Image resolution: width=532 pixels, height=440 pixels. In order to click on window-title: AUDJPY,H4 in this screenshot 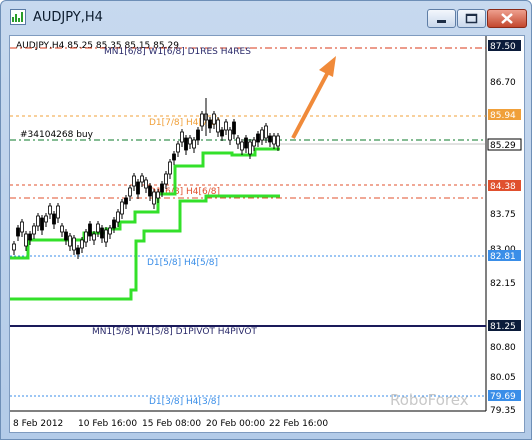, I will do `click(68, 17)`.